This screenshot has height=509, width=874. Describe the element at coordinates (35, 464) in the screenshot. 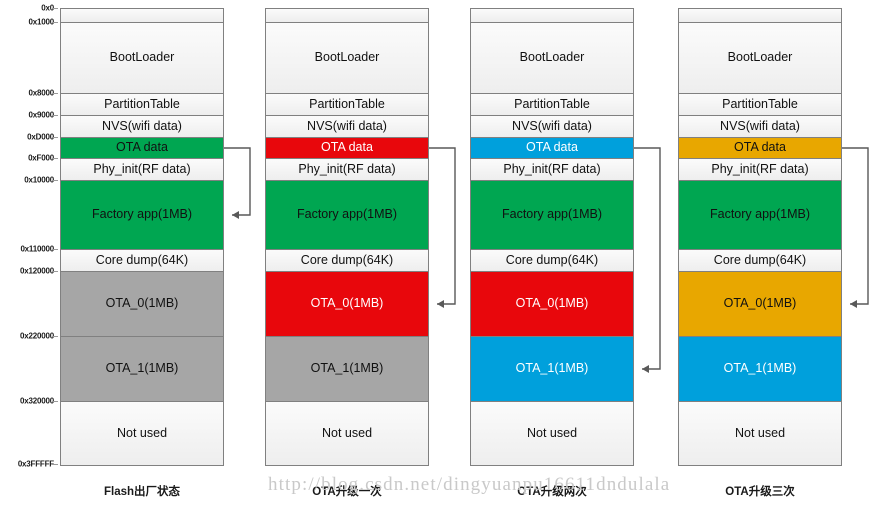

I see `address-label: 0x3FFFFF` at that location.